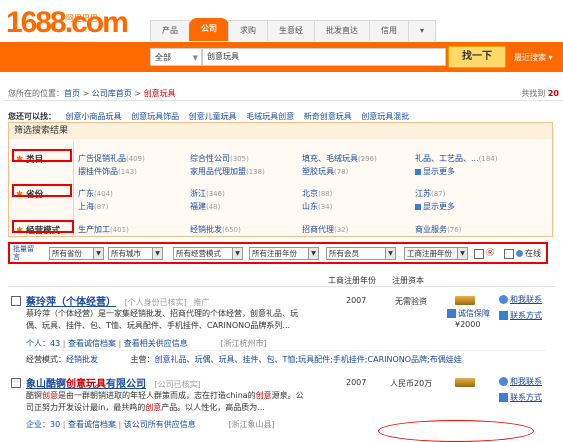 The height and width of the screenshot is (442, 563). Describe the element at coordinates (156, 343) in the screenshot. I see `supply-info-link: 查看相关供应信息` at that location.